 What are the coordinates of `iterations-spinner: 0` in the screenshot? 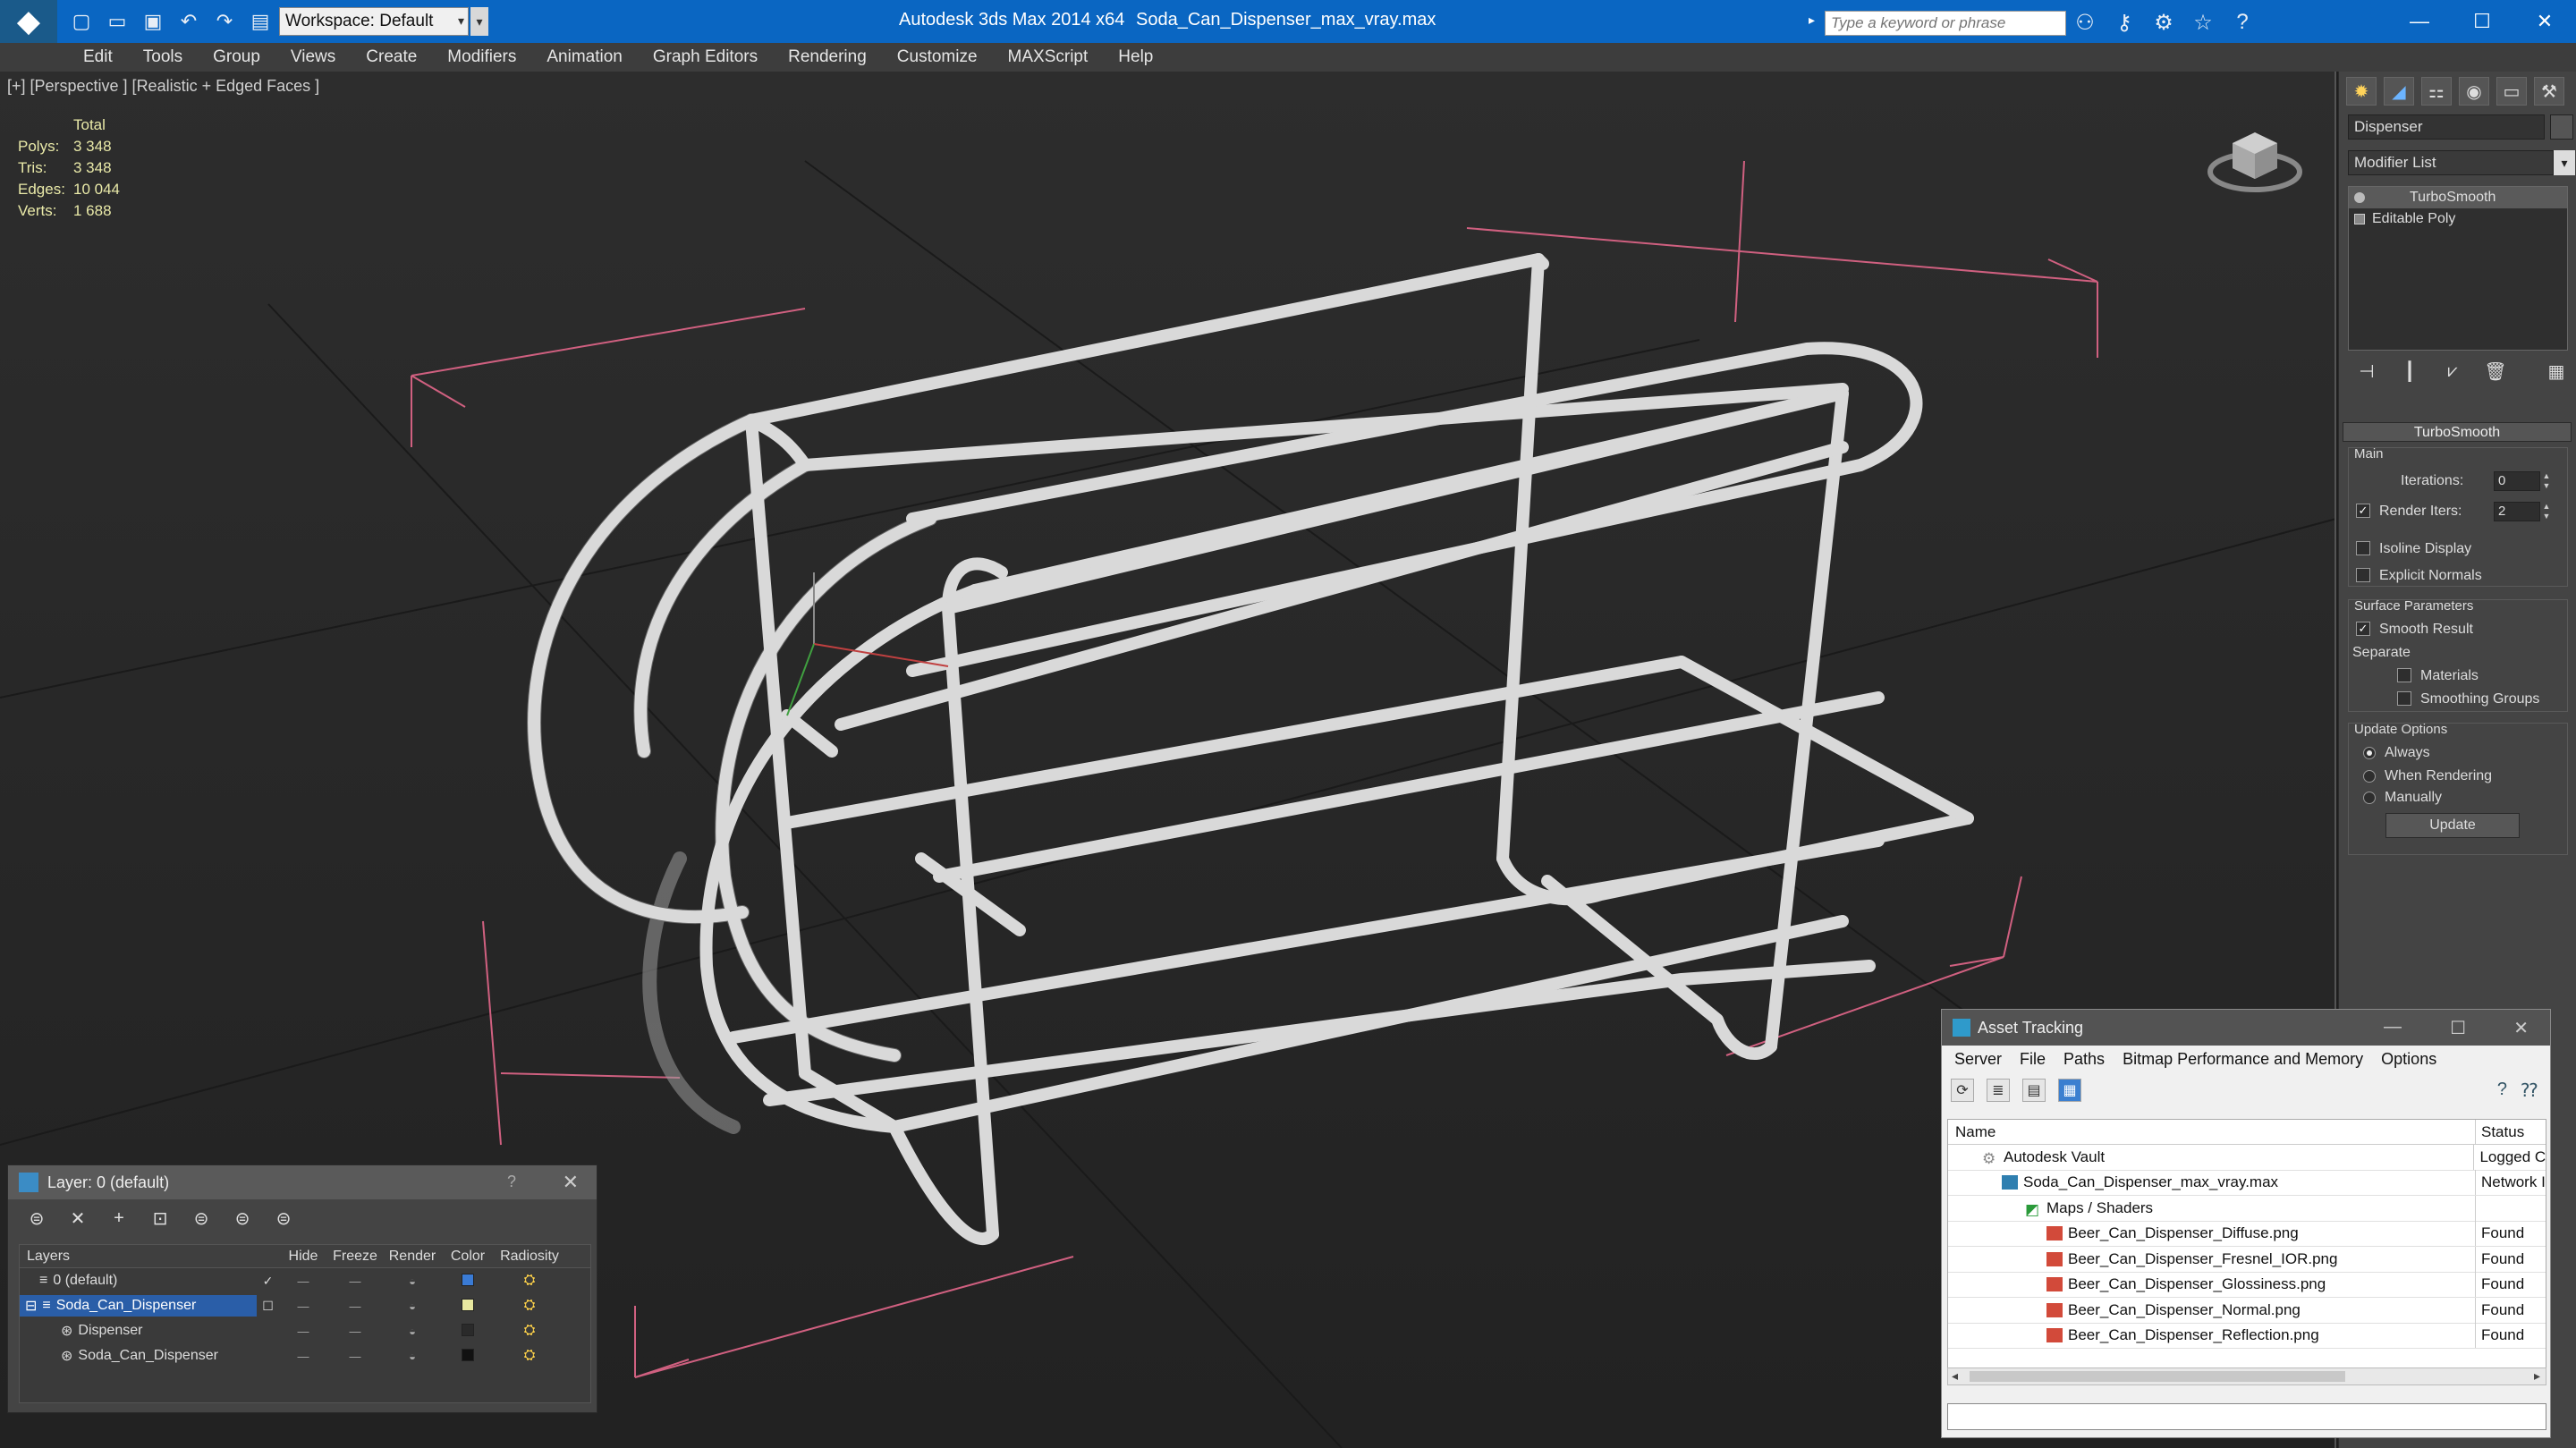 It's located at (2517, 481).